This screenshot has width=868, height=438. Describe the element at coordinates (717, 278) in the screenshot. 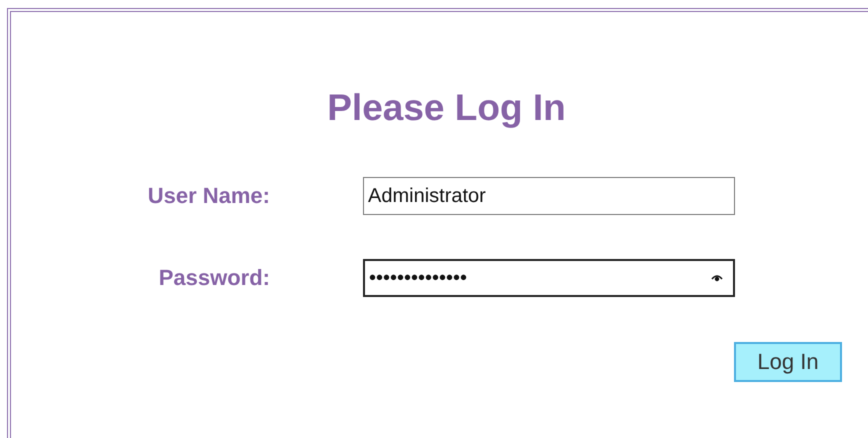

I see `eye-icon` at that location.